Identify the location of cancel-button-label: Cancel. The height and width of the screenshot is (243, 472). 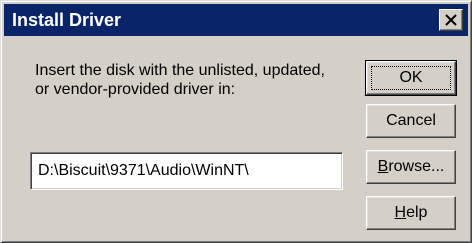
(411, 120).